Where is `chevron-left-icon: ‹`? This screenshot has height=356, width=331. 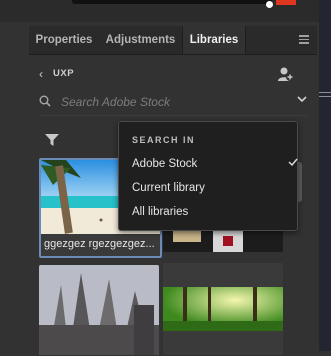 chevron-left-icon: ‹ is located at coordinates (41, 74).